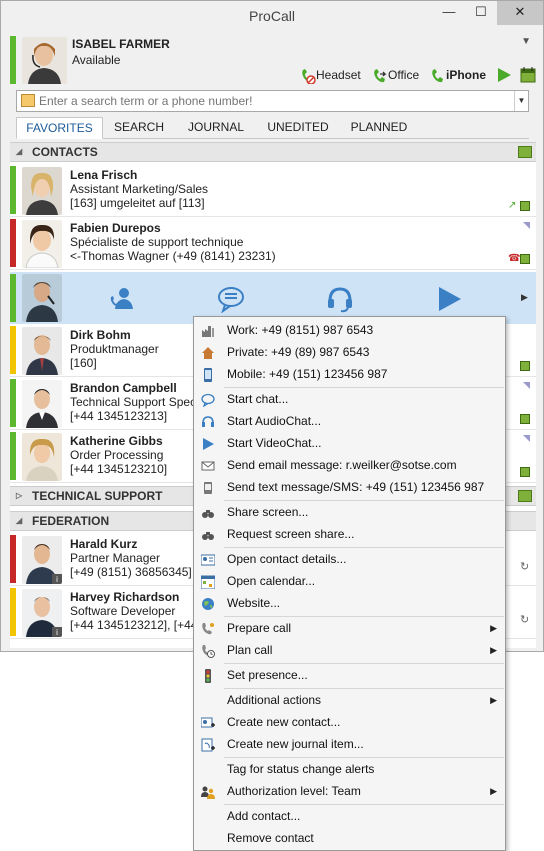  Describe the element at coordinates (208, 352) in the screenshot. I see `house-icon` at that location.